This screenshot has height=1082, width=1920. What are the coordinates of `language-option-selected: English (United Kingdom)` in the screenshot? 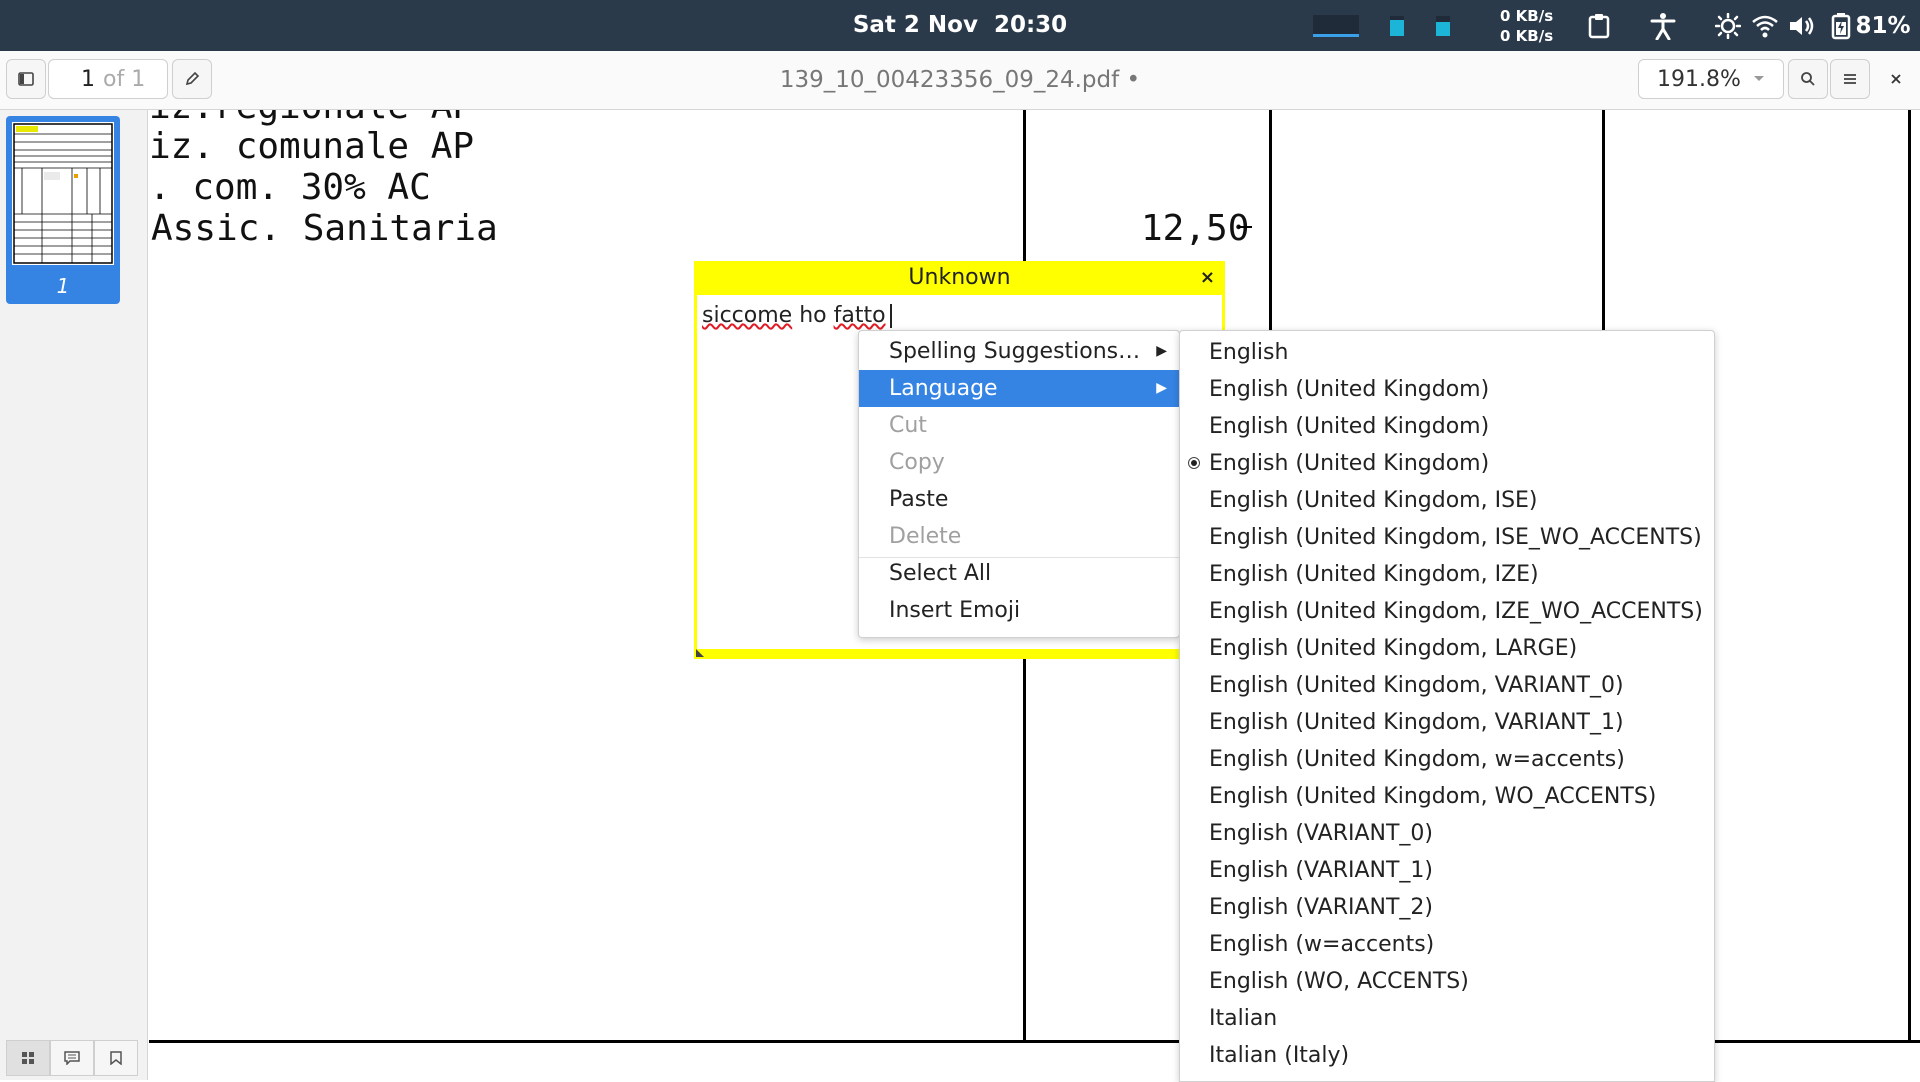 It's located at (1447, 463).